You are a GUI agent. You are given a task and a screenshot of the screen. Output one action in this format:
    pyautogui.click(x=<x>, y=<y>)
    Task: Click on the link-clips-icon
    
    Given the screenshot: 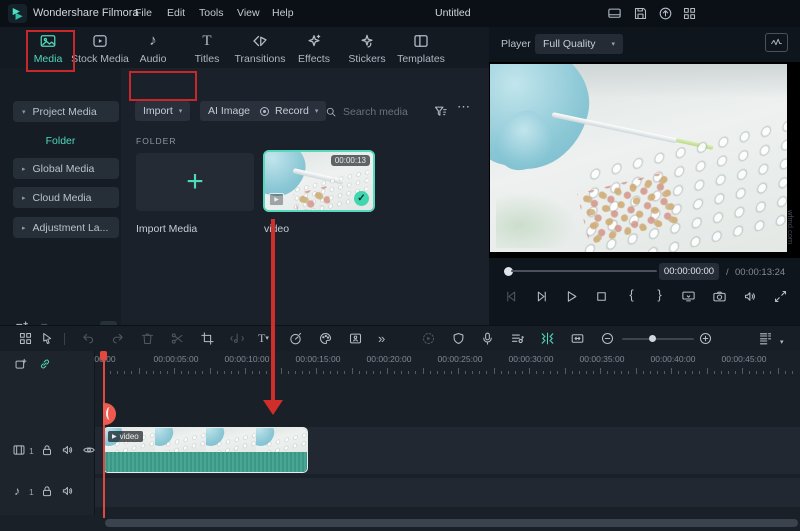 What is the action you would take?
    pyautogui.click(x=45, y=364)
    